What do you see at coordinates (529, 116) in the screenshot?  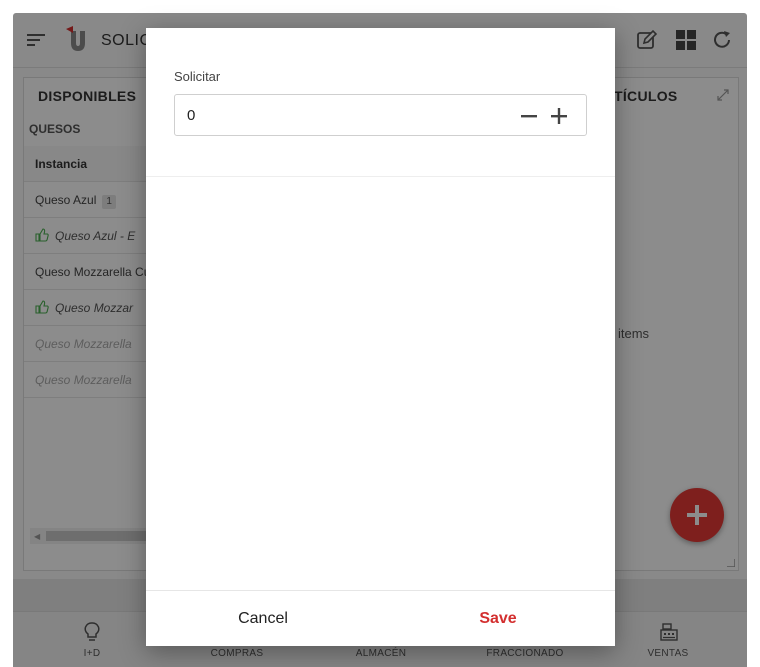 I see `minus-icon` at bounding box center [529, 116].